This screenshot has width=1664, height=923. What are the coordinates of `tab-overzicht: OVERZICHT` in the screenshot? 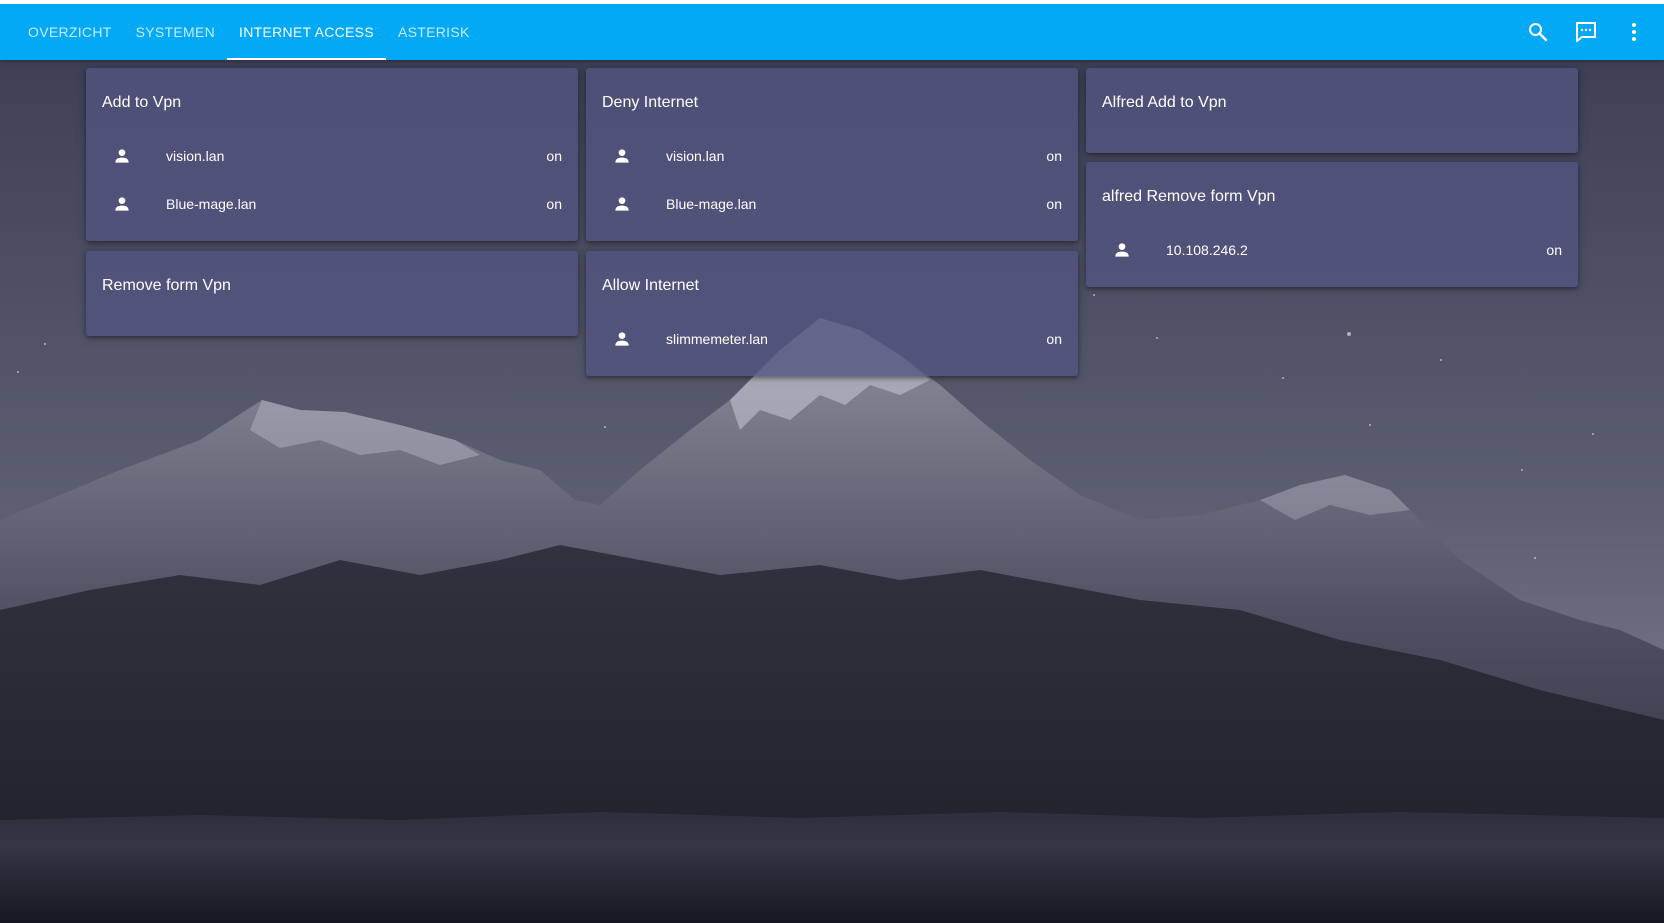 It's located at (70, 32).